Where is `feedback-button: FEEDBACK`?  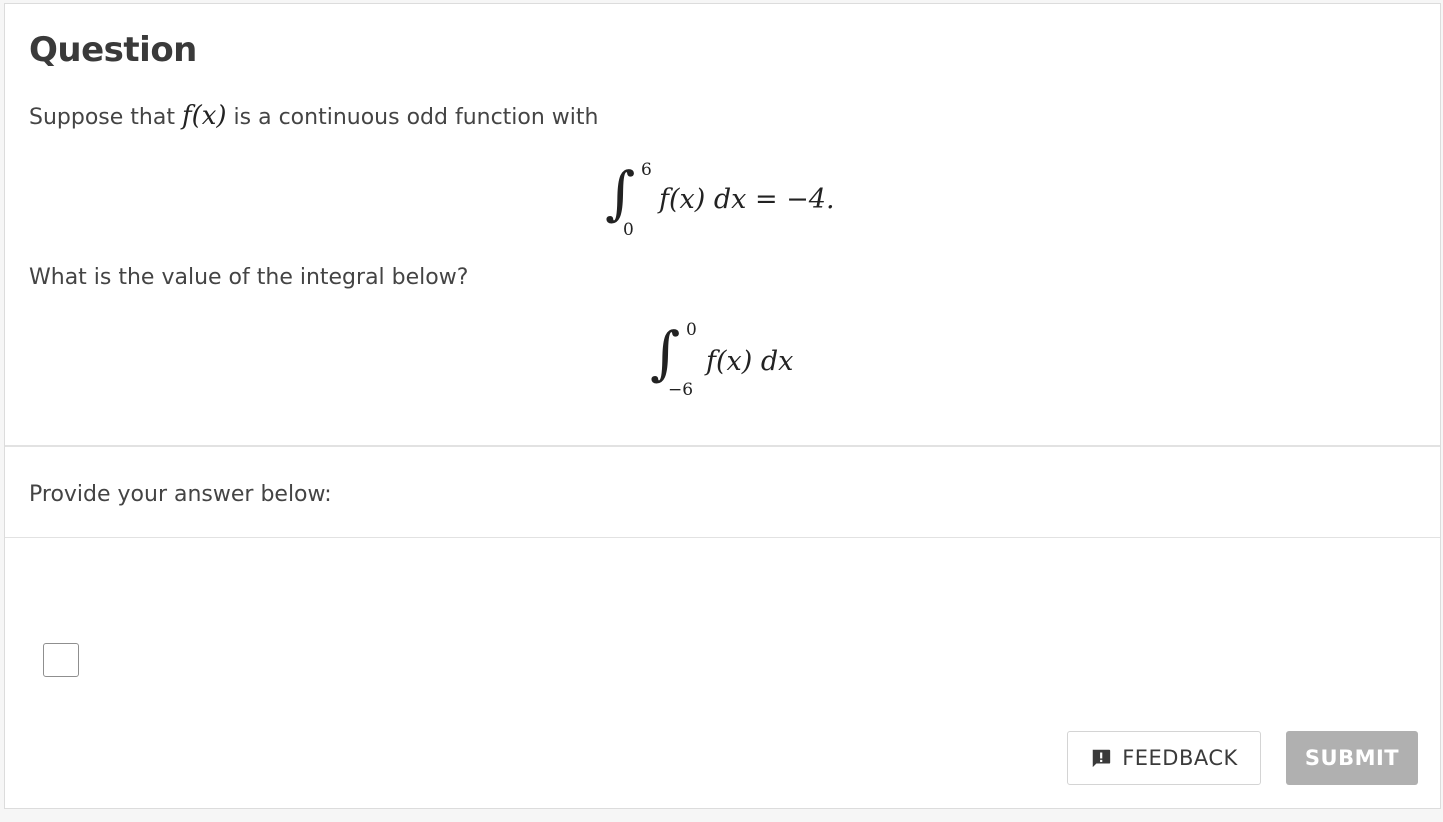 feedback-button: FEEDBACK is located at coordinates (1164, 758).